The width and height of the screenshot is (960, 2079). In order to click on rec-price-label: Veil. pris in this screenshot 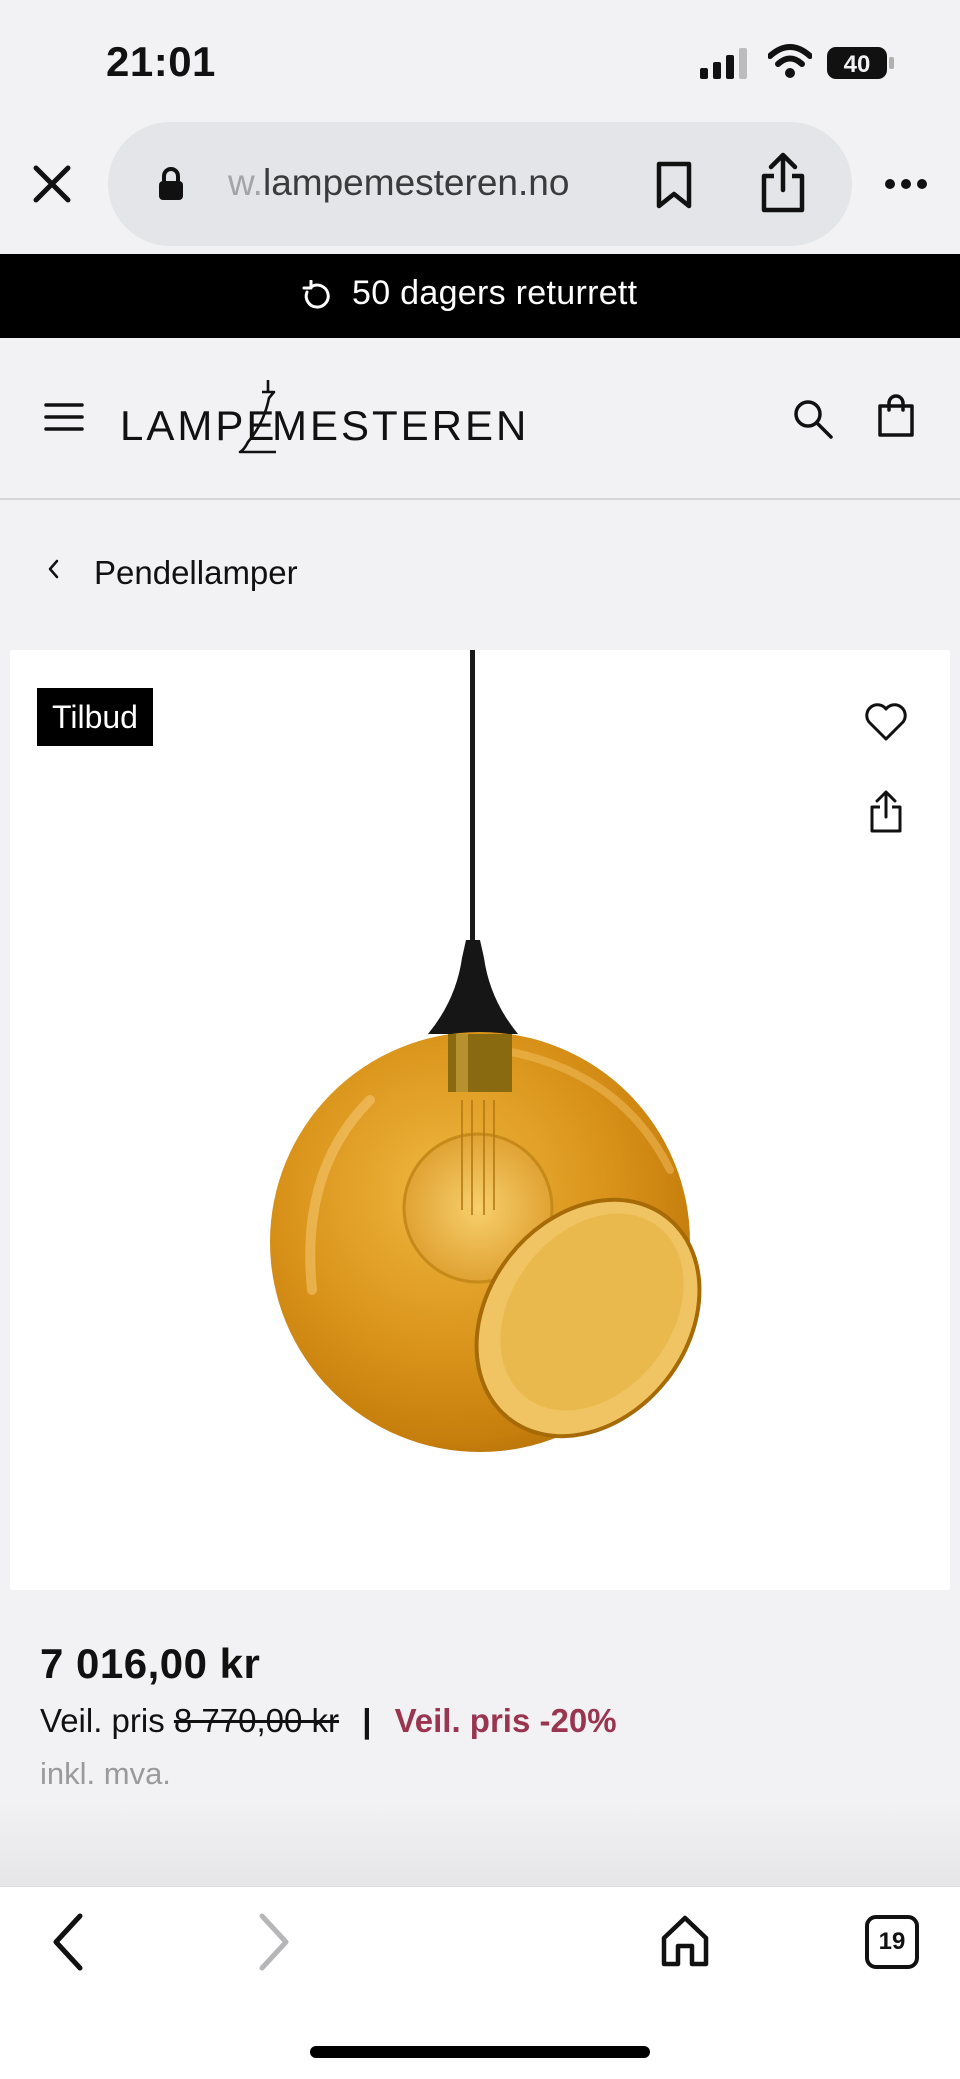, I will do `click(102, 1720)`.